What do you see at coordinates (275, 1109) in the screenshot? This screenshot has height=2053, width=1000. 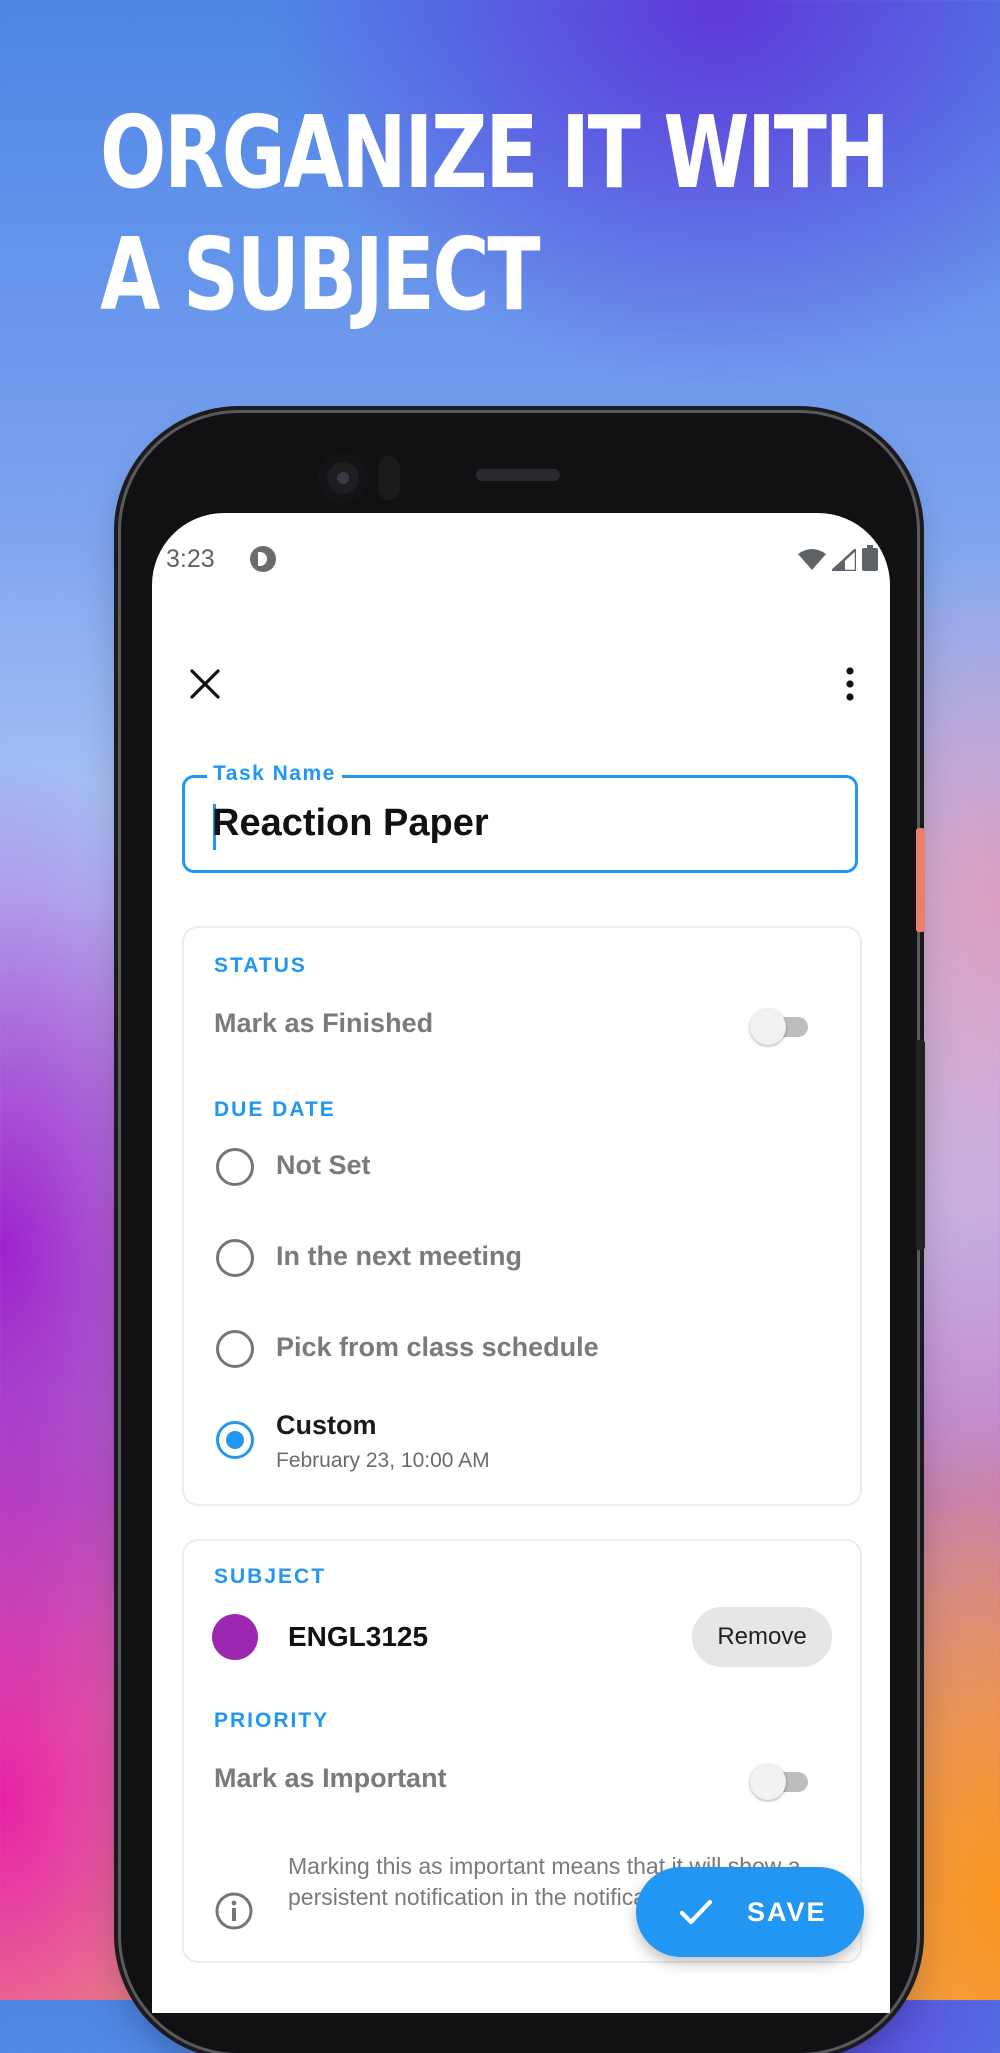 I see `due-date-section-label: DUE DATE` at bounding box center [275, 1109].